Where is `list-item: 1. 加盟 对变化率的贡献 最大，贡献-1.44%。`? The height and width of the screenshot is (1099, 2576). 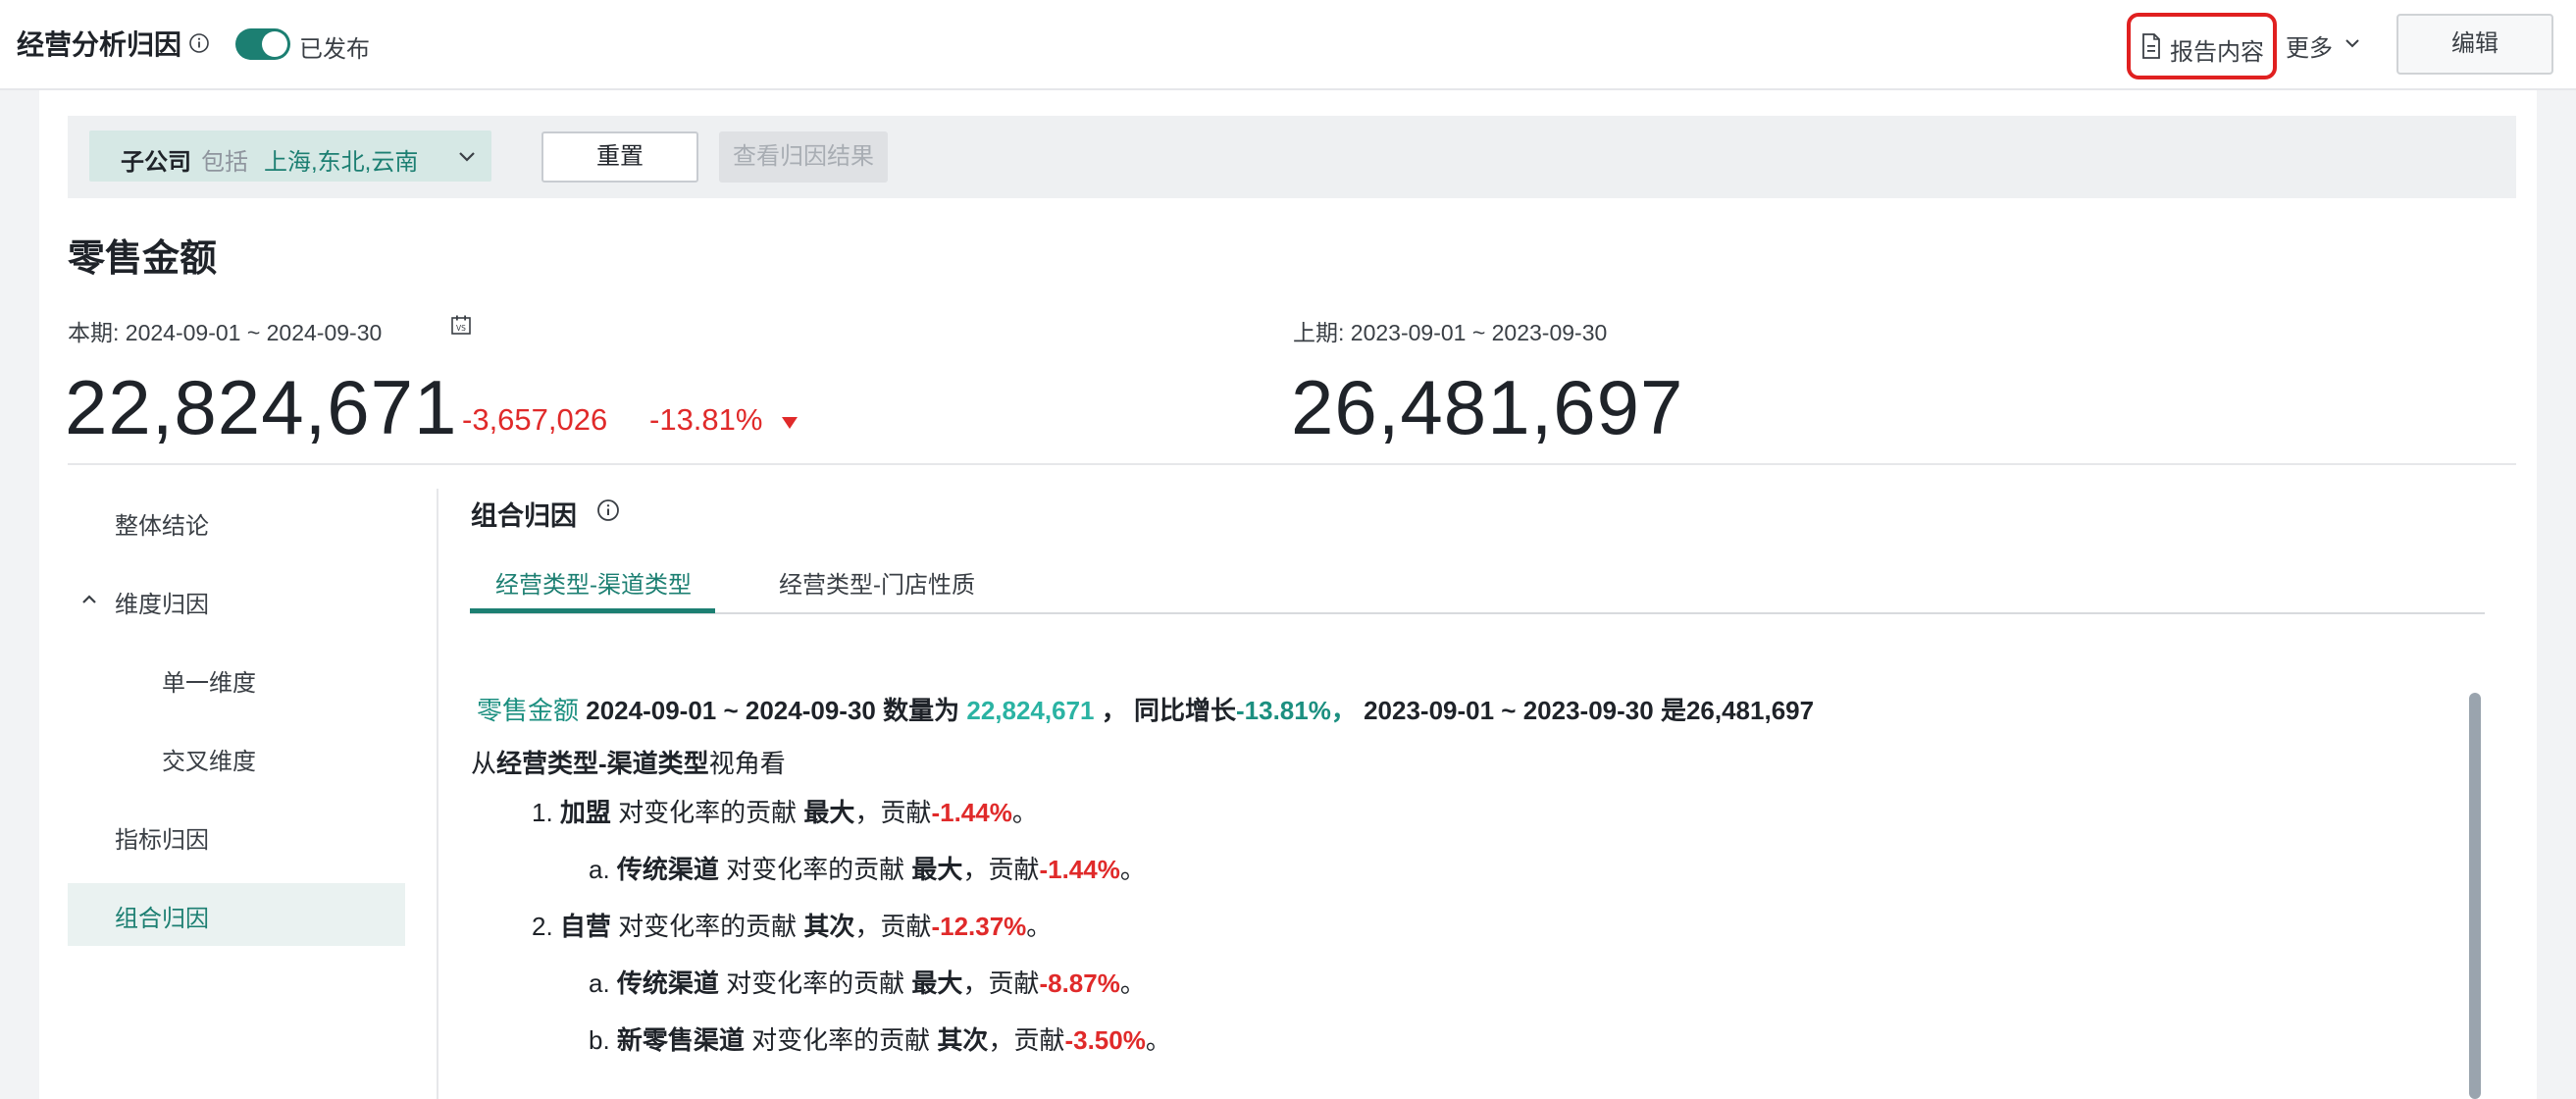
list-item: 1. 加盟 对变化率的贡献 最大，贡献-1.44%。 is located at coordinates (785, 811).